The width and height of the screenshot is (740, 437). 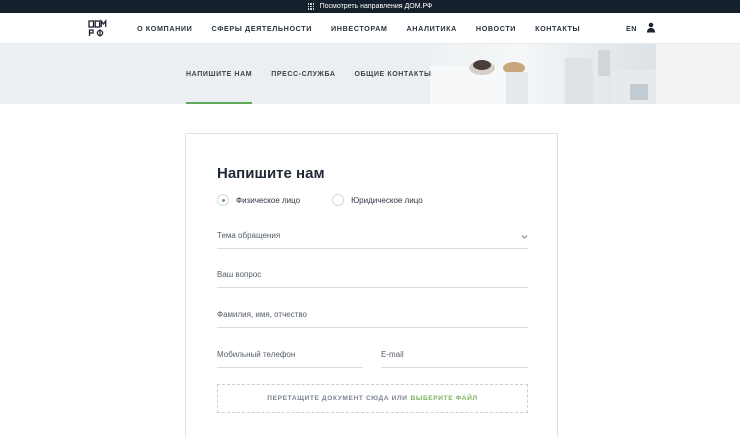 I want to click on sub-nav: НАПИШИТЕ НАМ ПРЕСС-СЛУЖБА ОБЩИЕ КОНТАКТЫ, so click(x=308, y=74).